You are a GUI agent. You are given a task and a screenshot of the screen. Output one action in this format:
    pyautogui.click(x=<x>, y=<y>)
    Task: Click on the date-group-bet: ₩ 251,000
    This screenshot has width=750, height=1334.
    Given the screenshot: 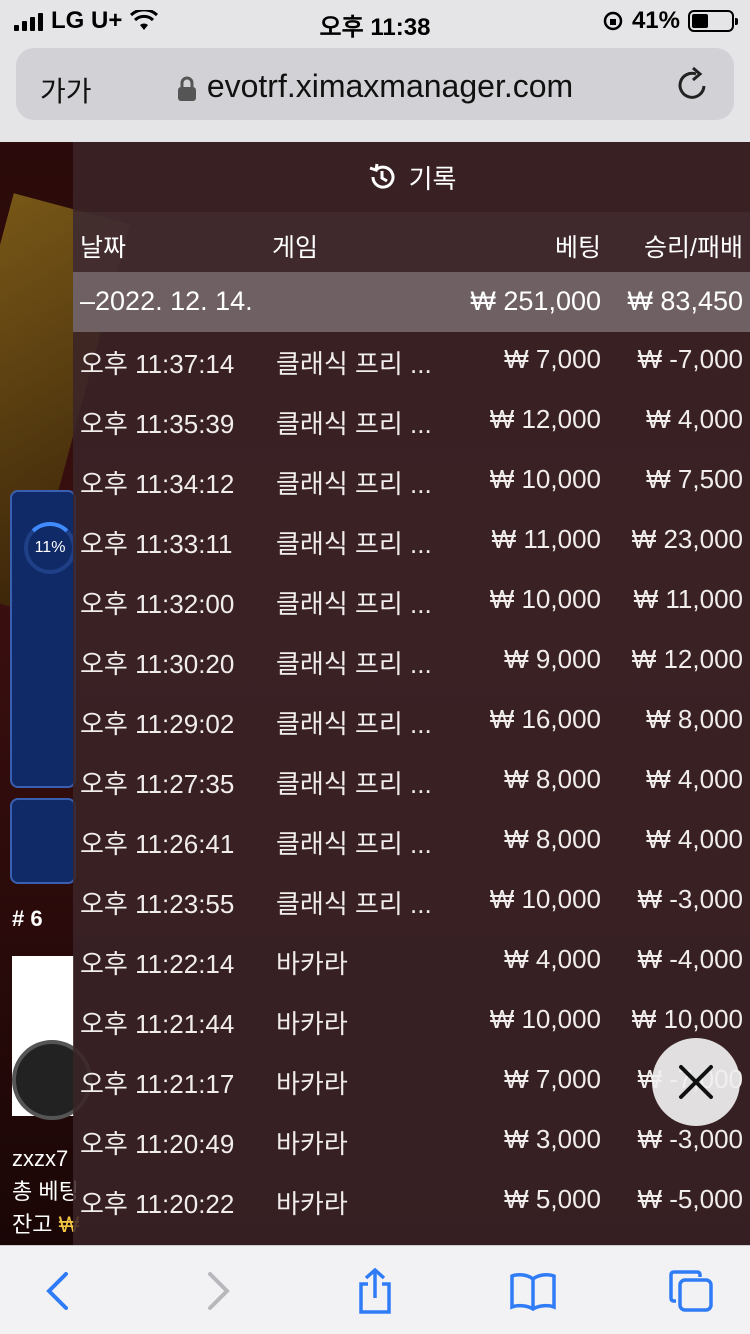 What is the action you would take?
    pyautogui.click(x=535, y=301)
    